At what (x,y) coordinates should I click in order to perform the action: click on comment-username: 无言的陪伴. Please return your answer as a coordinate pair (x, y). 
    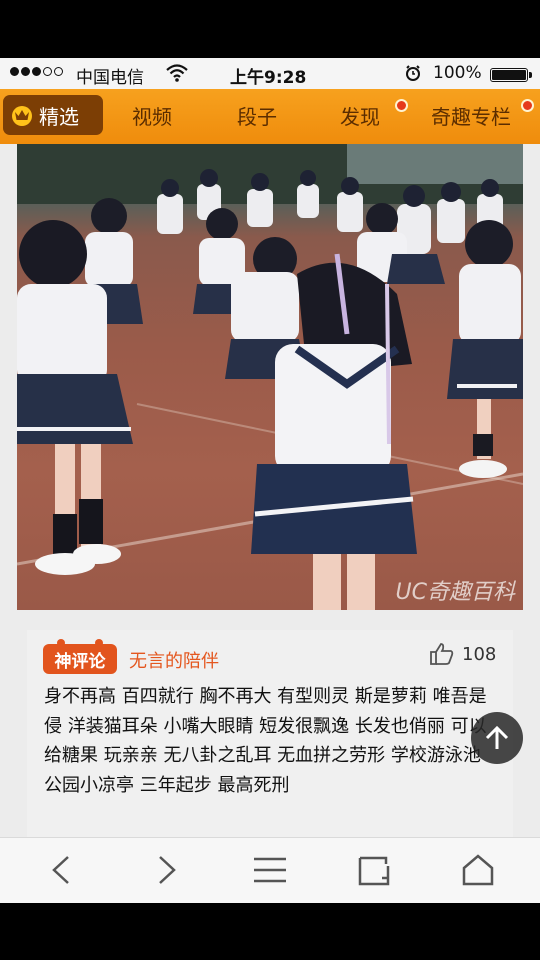
    Looking at the image, I should click on (174, 660).